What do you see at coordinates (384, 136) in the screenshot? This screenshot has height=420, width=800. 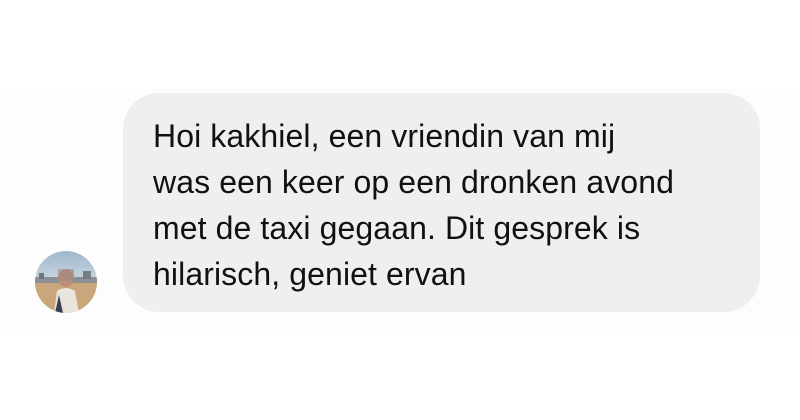 I see `message-line: Hoi kakhiel, een vriendin van mij` at bounding box center [384, 136].